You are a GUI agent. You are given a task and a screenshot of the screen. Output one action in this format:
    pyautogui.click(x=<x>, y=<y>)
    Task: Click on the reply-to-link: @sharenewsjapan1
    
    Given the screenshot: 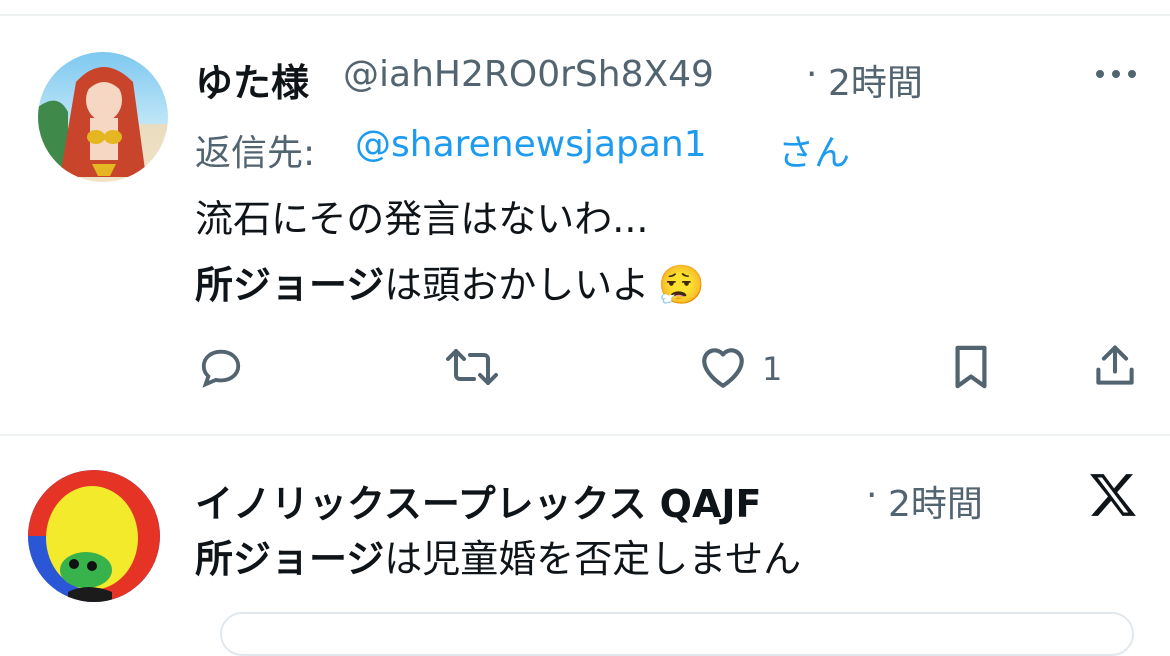 What is the action you would take?
    pyautogui.click(x=531, y=144)
    